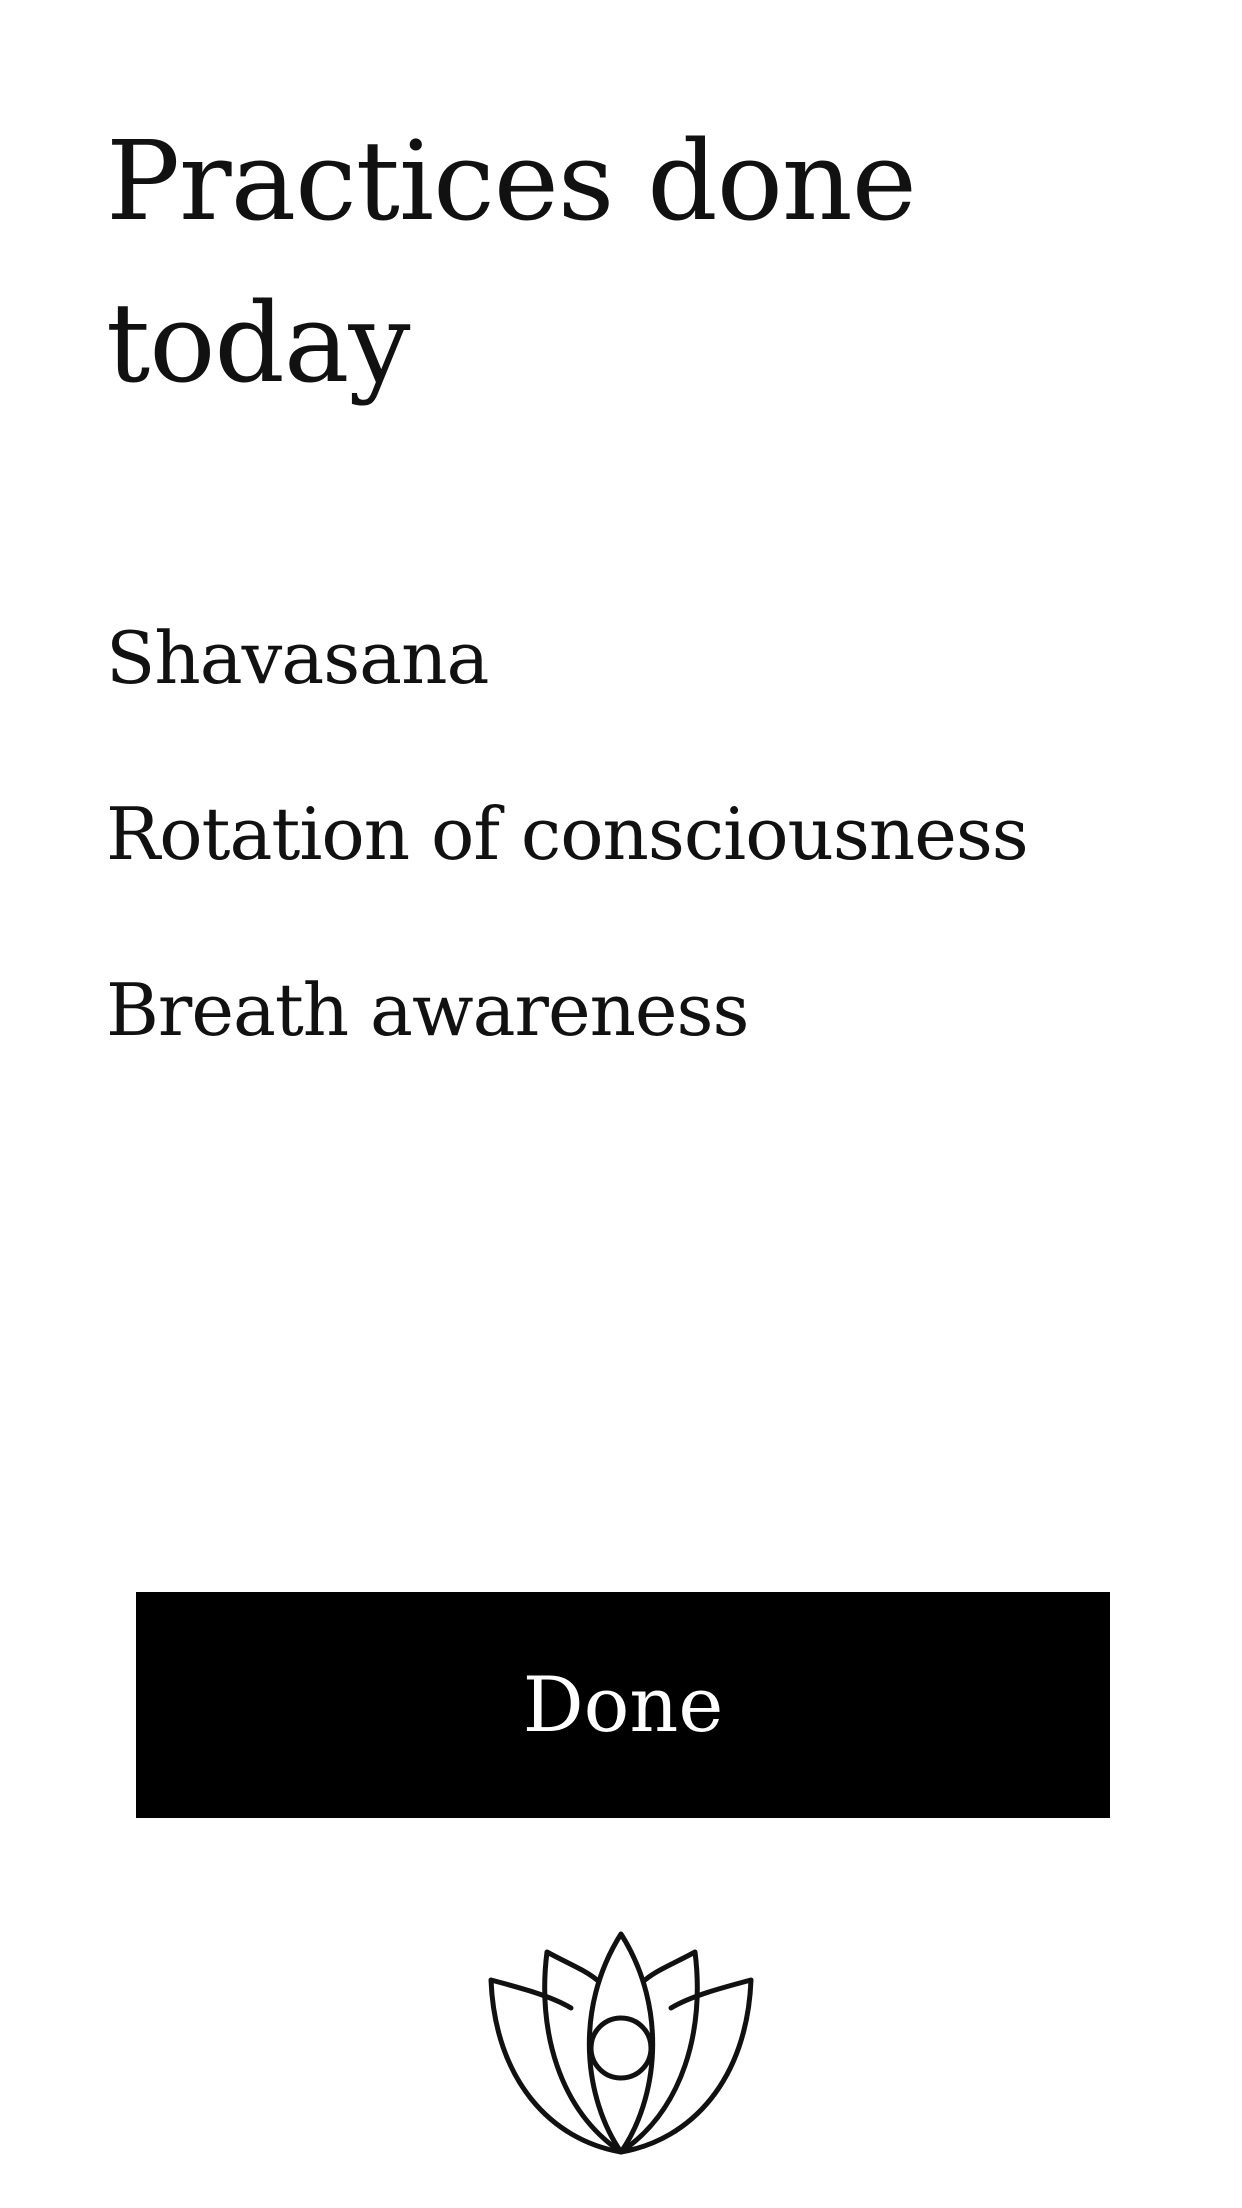  I want to click on practice-item-breath-awareness: Breath awareness, so click(427, 1010).